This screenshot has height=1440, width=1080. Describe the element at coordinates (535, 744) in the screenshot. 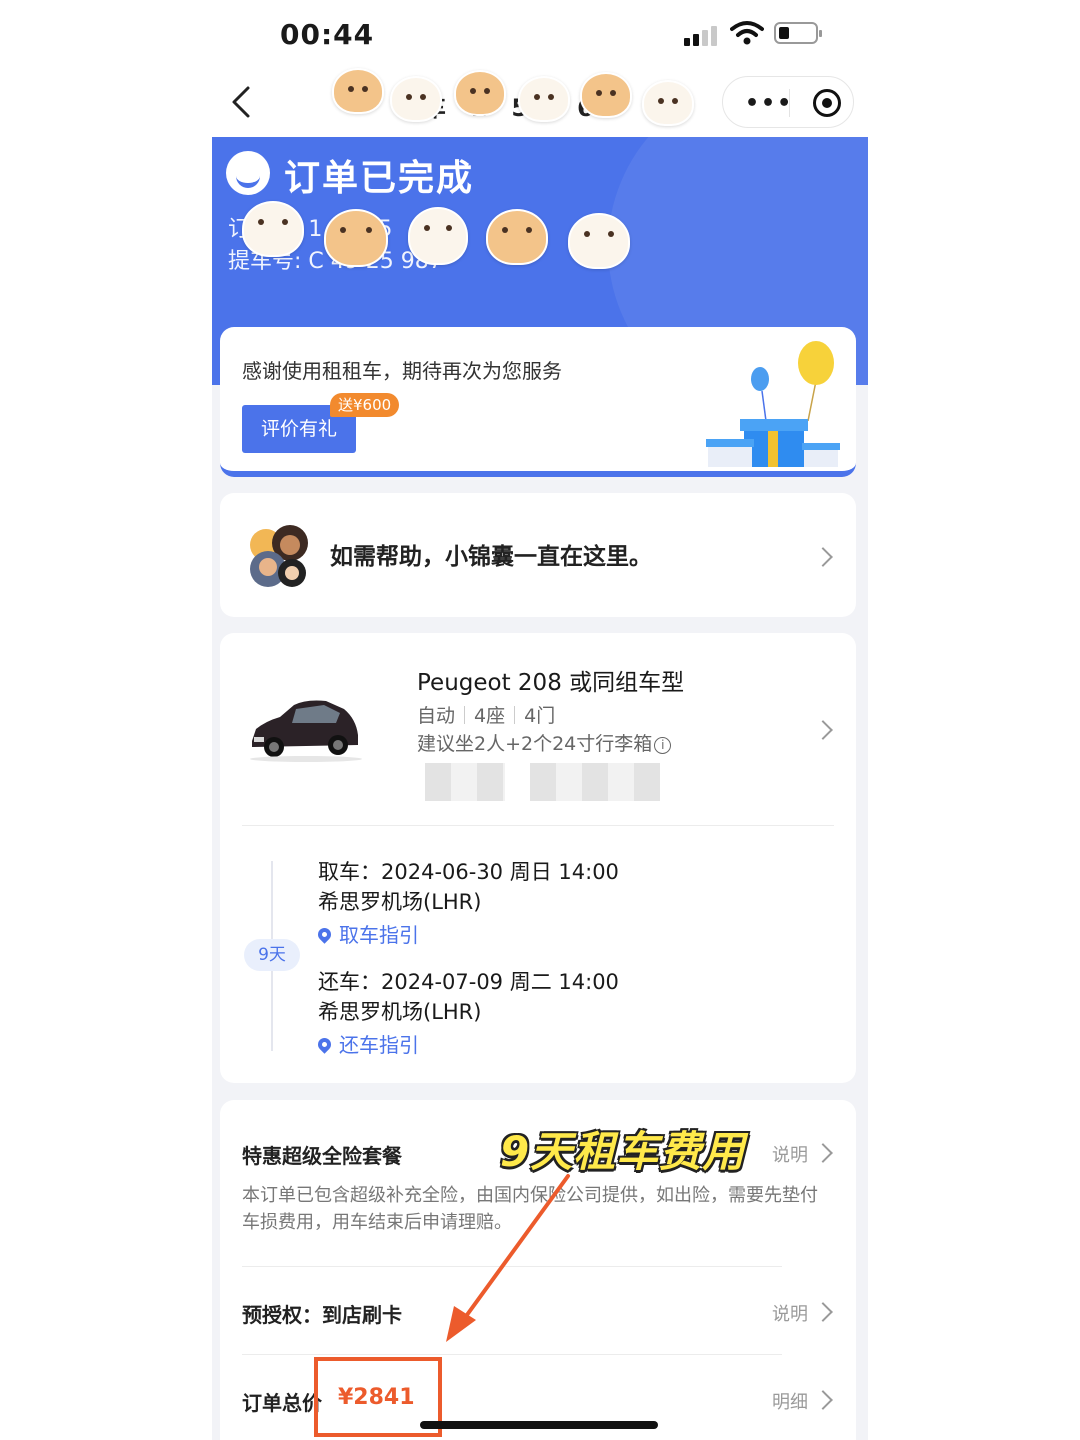

I see `luggage-text: 建议坐2人+2个24寸行李箱` at that location.